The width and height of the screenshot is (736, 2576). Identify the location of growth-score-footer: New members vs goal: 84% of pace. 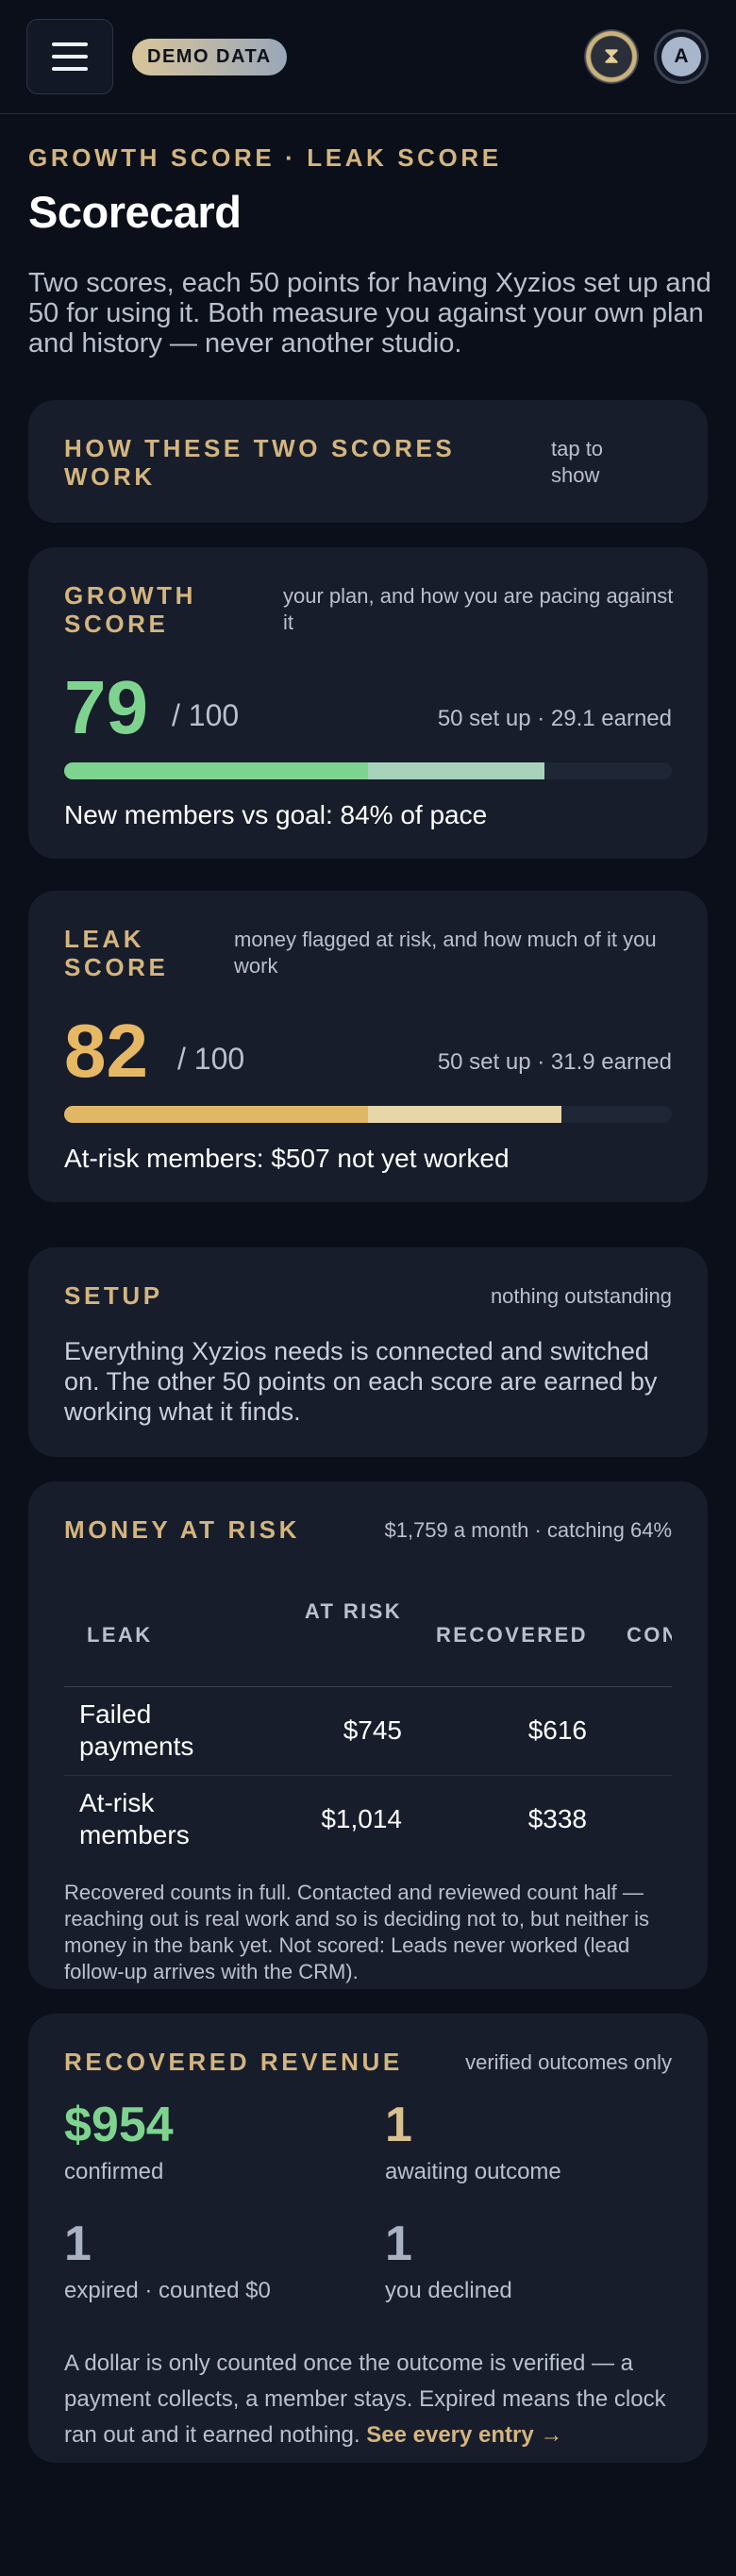
(276, 814).